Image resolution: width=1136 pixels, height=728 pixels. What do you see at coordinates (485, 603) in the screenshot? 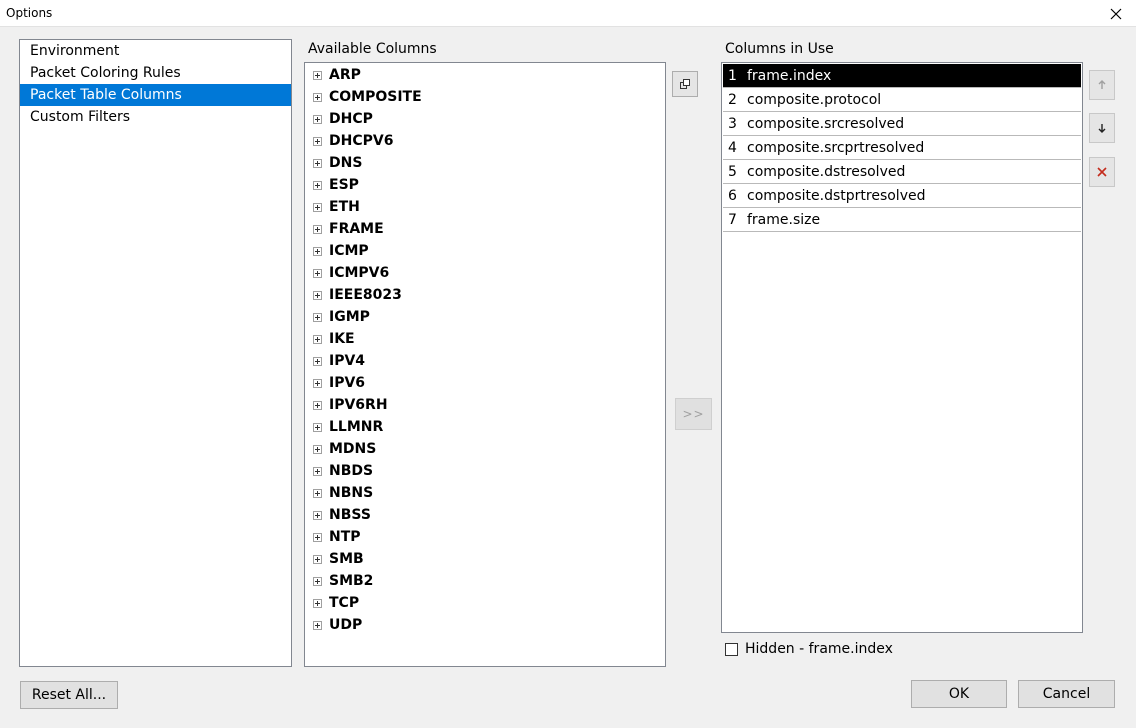
I see `tree-item: TCP` at bounding box center [485, 603].